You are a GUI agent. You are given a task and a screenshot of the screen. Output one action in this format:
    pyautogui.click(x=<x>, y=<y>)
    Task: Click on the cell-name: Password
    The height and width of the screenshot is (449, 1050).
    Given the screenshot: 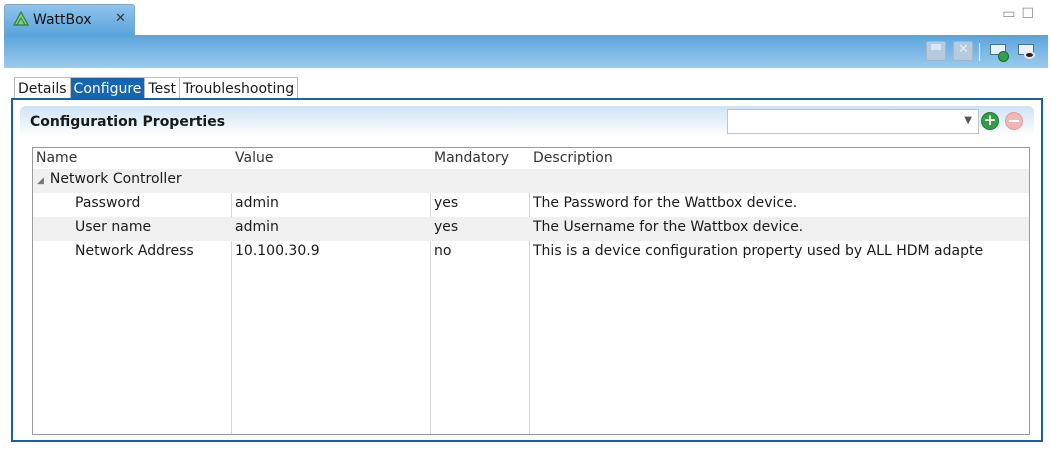 What is the action you would take?
    pyautogui.click(x=108, y=203)
    